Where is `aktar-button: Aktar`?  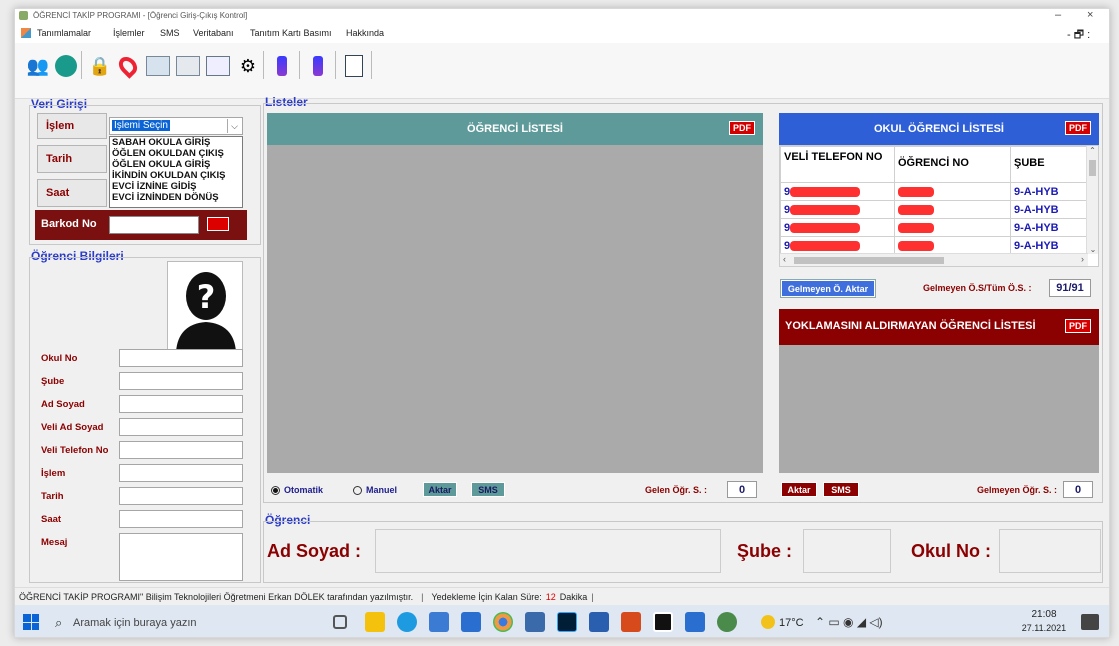
aktar-button: Aktar is located at coordinates (440, 489).